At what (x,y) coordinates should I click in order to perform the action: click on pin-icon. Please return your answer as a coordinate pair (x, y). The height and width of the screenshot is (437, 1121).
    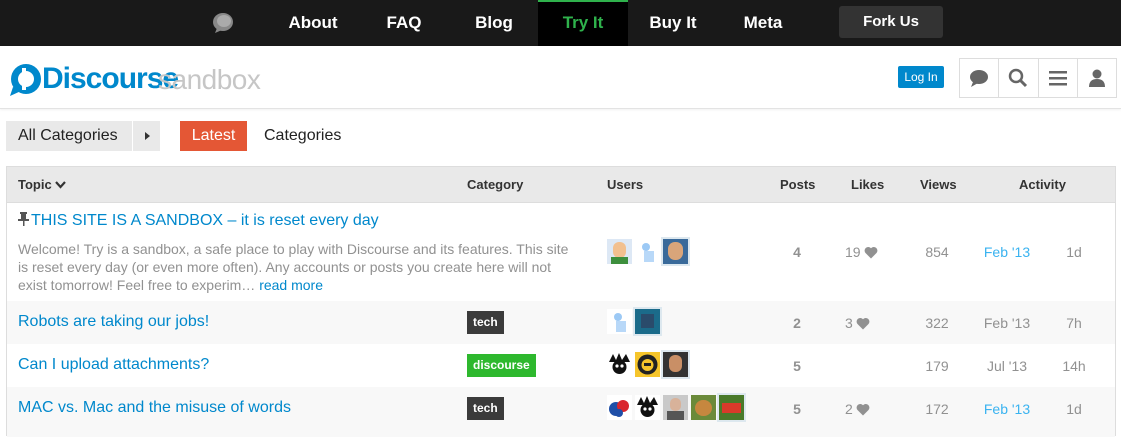
    Looking at the image, I should click on (23, 219).